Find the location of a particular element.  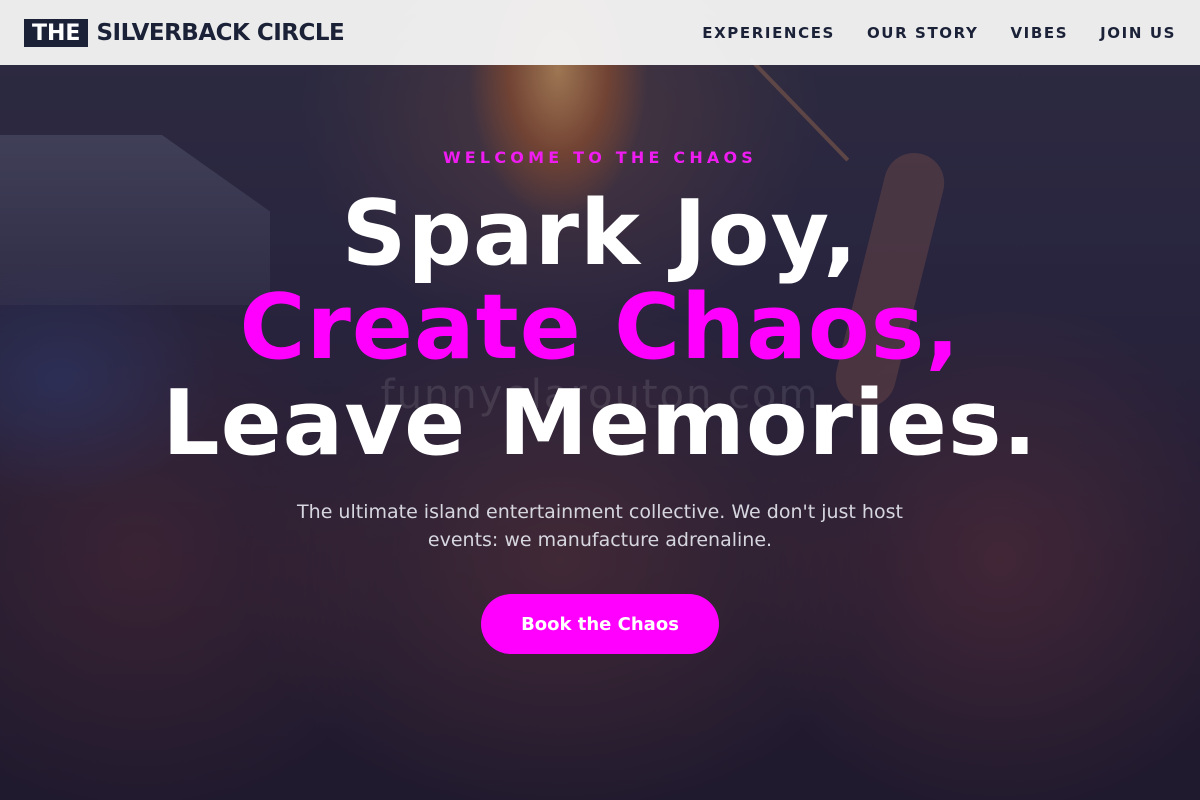

book-the-chaos-button: Book the Chaos is located at coordinates (600, 624).